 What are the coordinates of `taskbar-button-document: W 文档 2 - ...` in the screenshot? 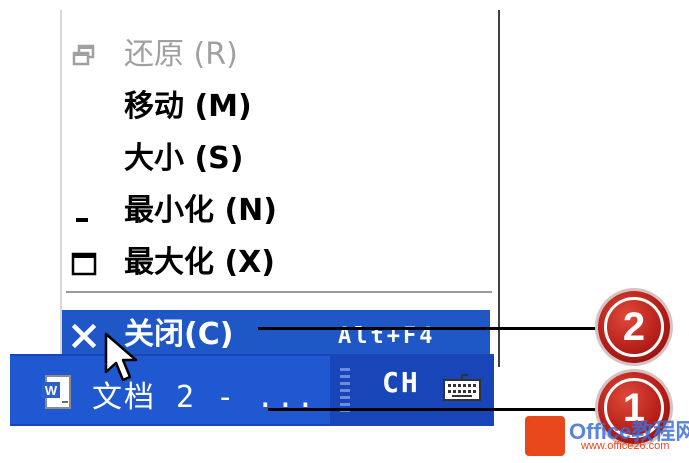 It's located at (170, 390).